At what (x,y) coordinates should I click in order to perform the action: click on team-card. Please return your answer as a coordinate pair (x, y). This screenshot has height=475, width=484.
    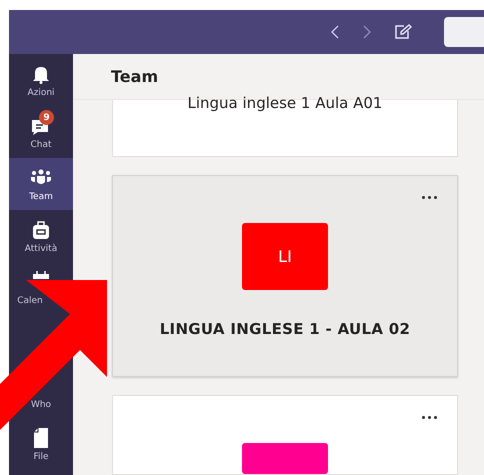
    Looking at the image, I should click on (285, 435).